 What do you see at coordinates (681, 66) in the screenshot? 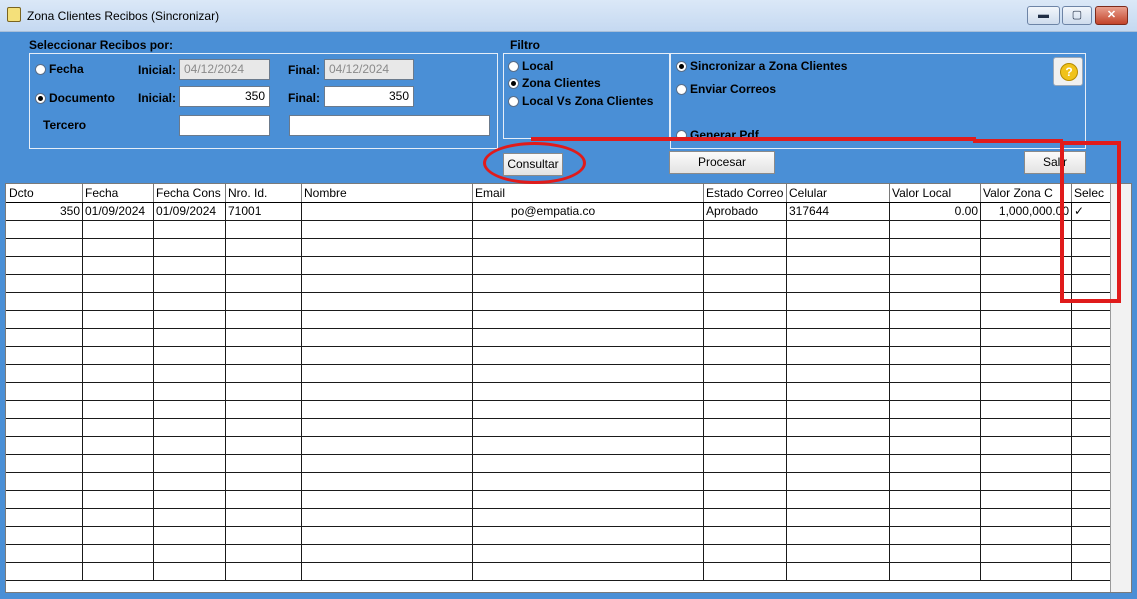
I see `sincronizar-radio` at bounding box center [681, 66].